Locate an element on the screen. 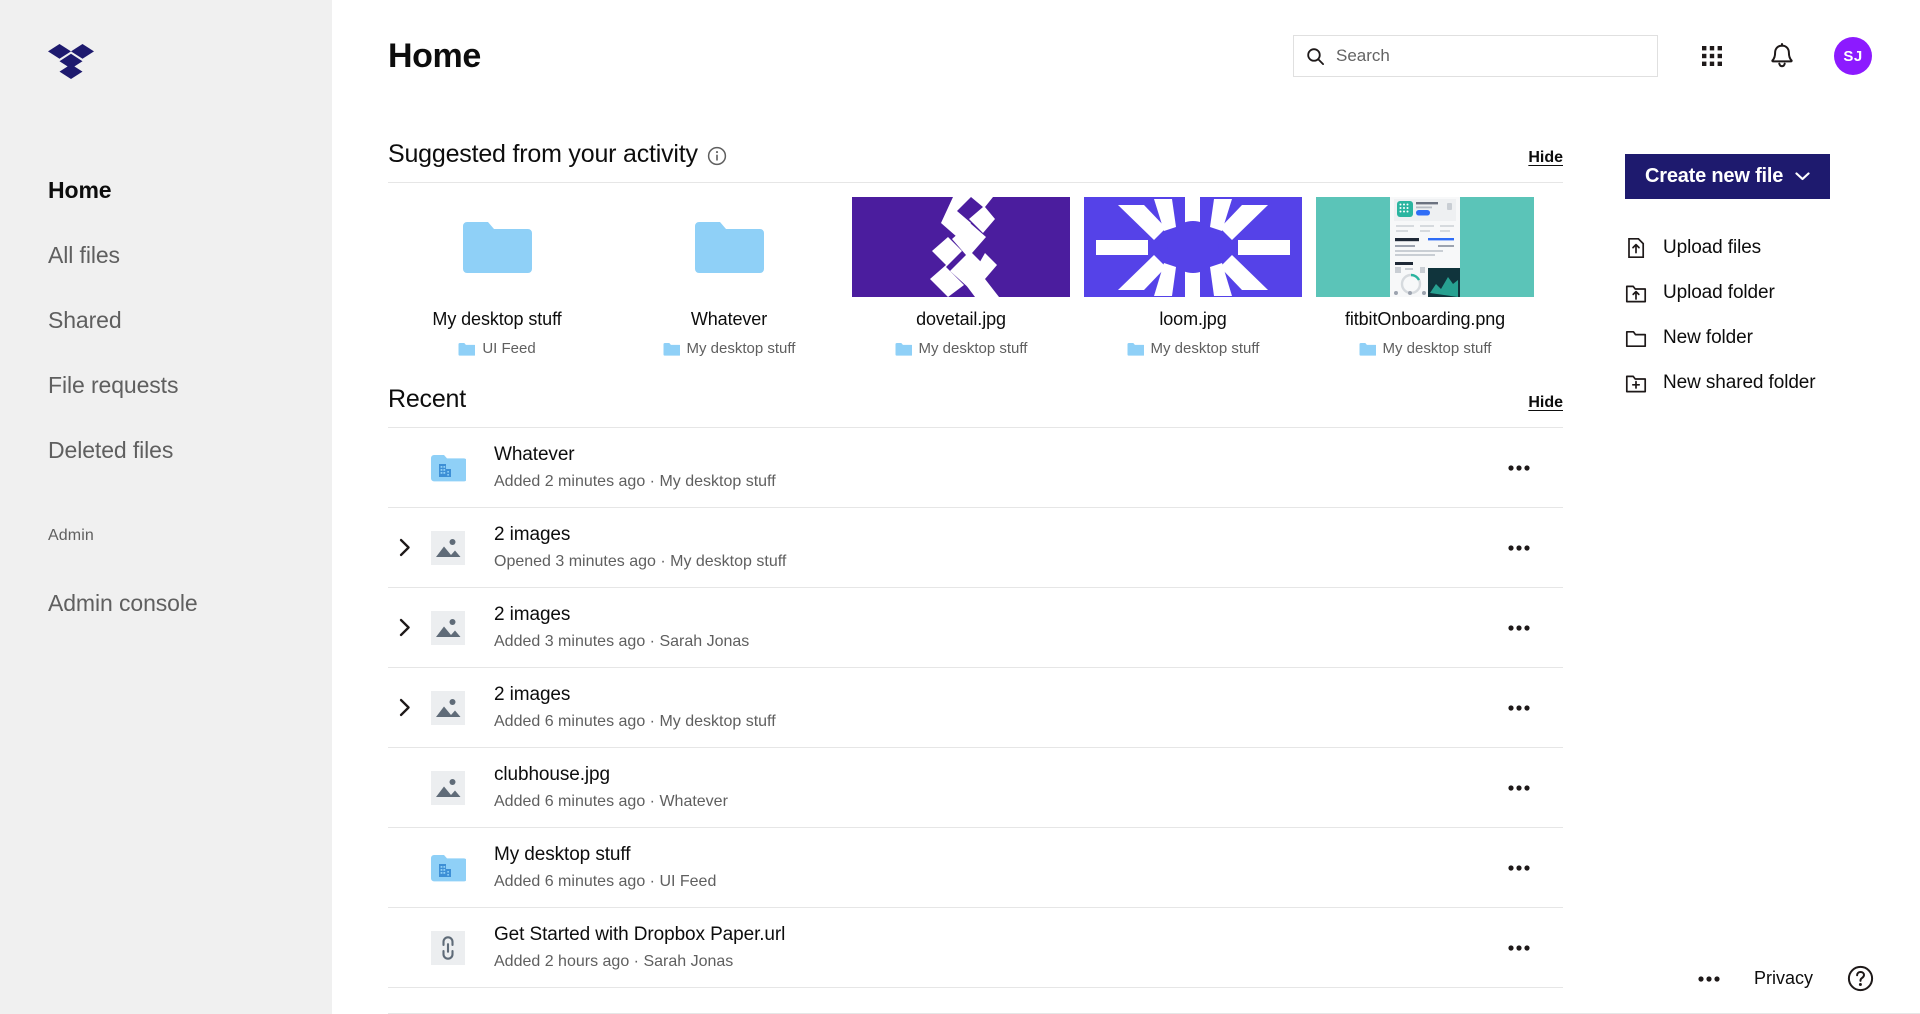  header-actions: SJ is located at coordinates (1582, 56).